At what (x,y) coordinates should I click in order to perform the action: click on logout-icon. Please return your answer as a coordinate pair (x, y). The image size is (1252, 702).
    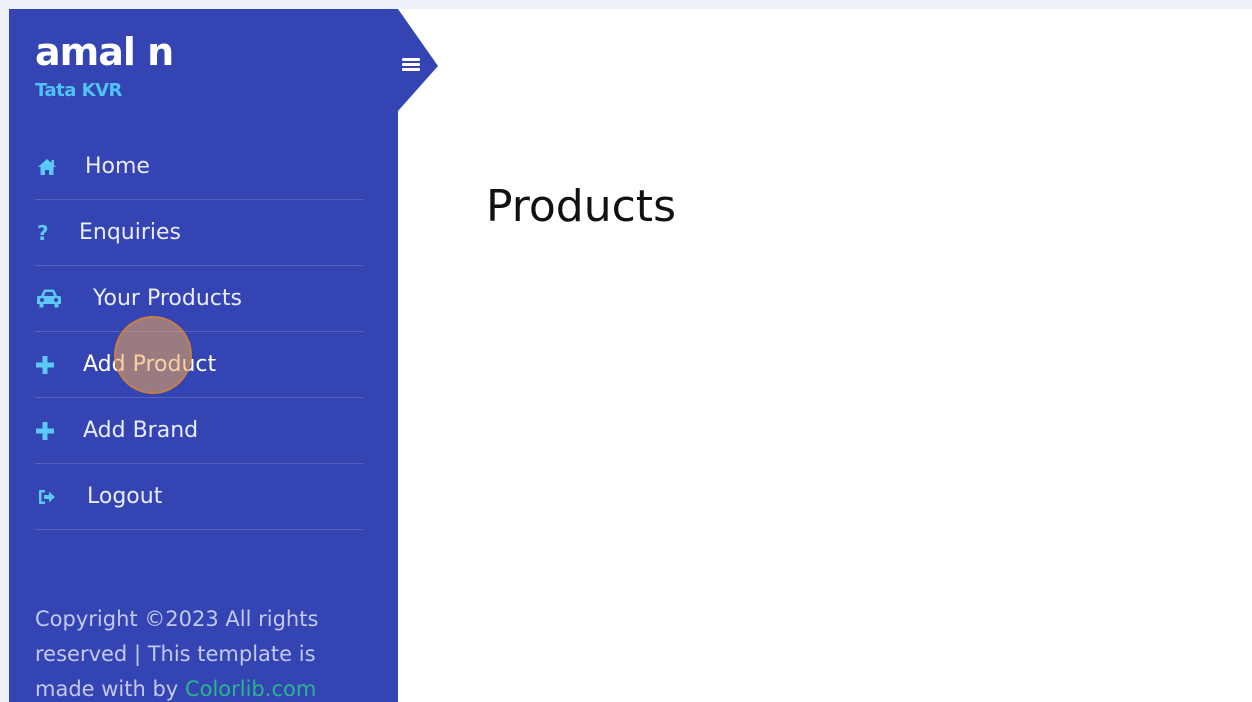
    Looking at the image, I should click on (47, 497).